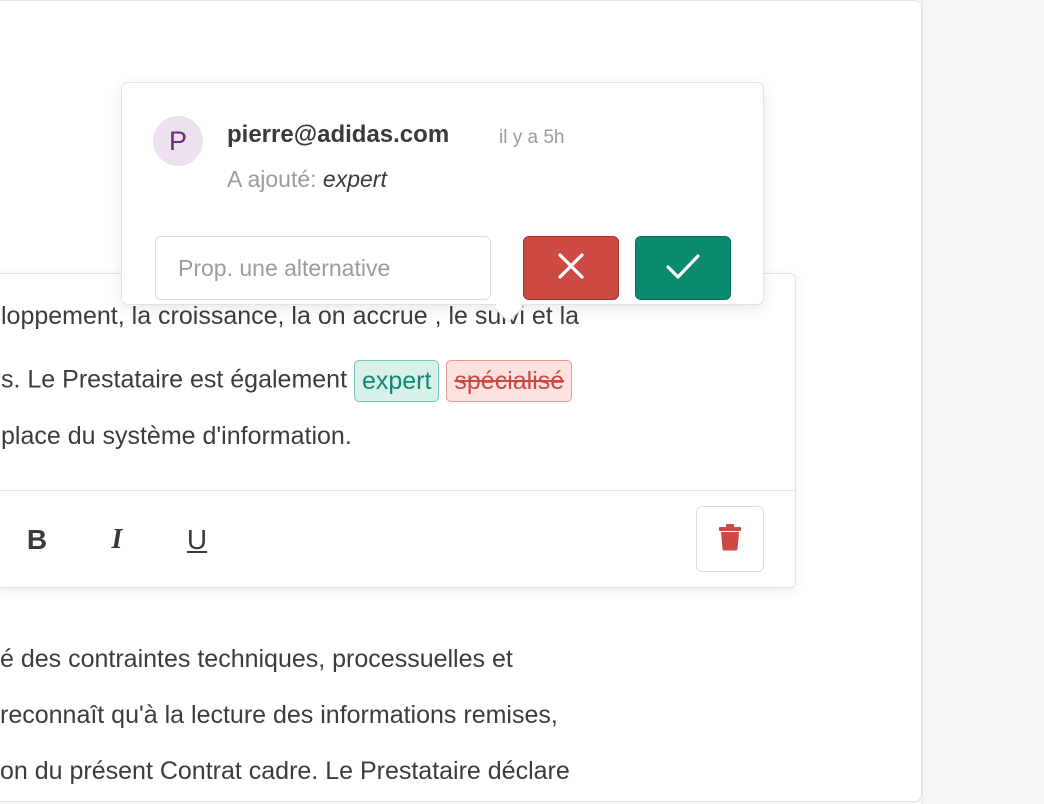  What do you see at coordinates (117, 540) in the screenshot?
I see `italic-button: I` at bounding box center [117, 540].